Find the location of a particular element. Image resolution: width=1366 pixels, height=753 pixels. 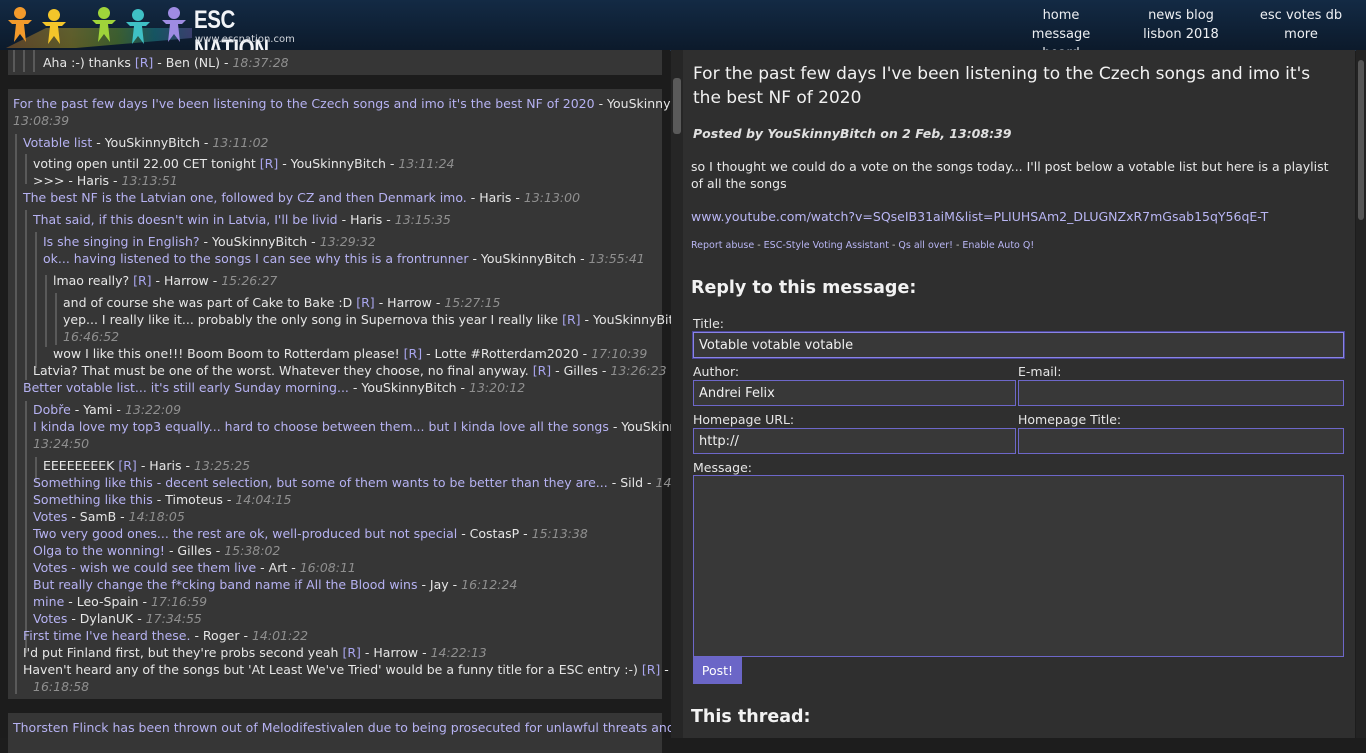

nav-esc-votes-db: esc votes db is located at coordinates (1301, 15).